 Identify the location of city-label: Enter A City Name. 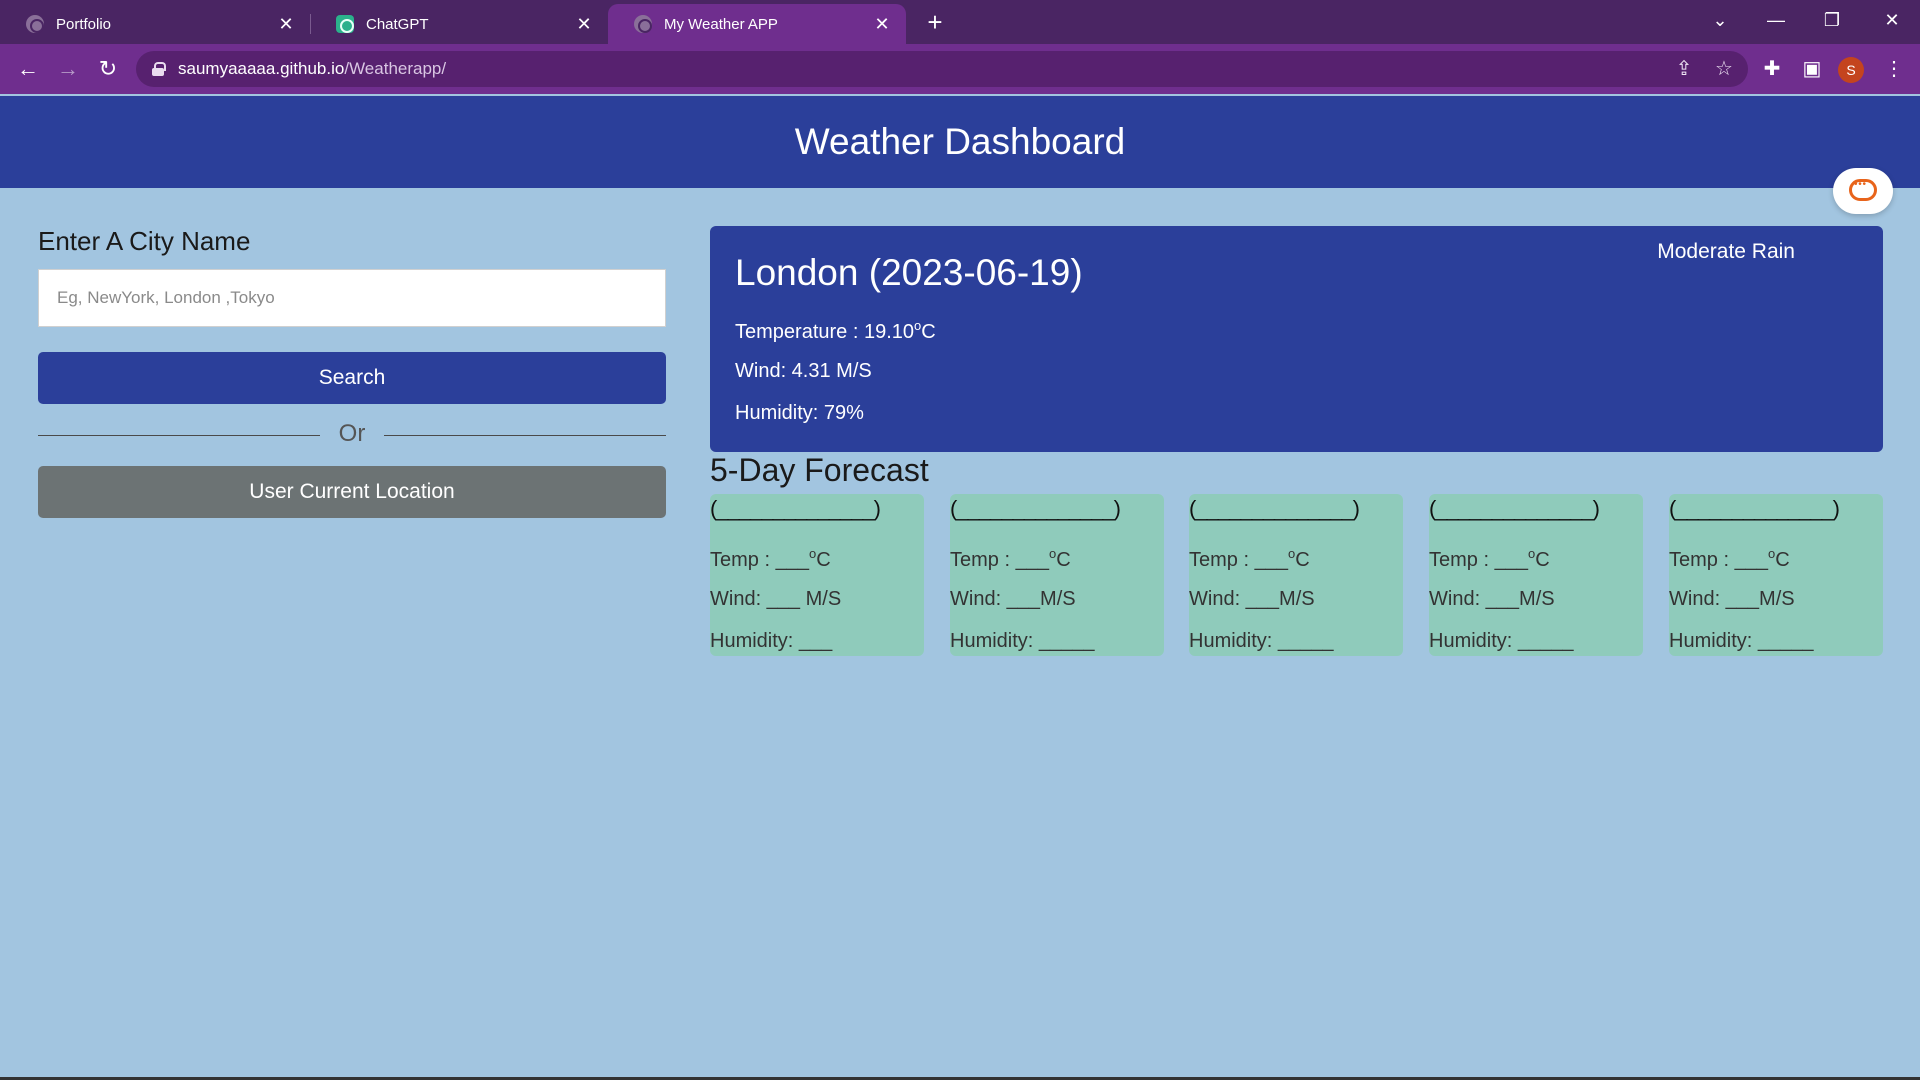
(144, 241).